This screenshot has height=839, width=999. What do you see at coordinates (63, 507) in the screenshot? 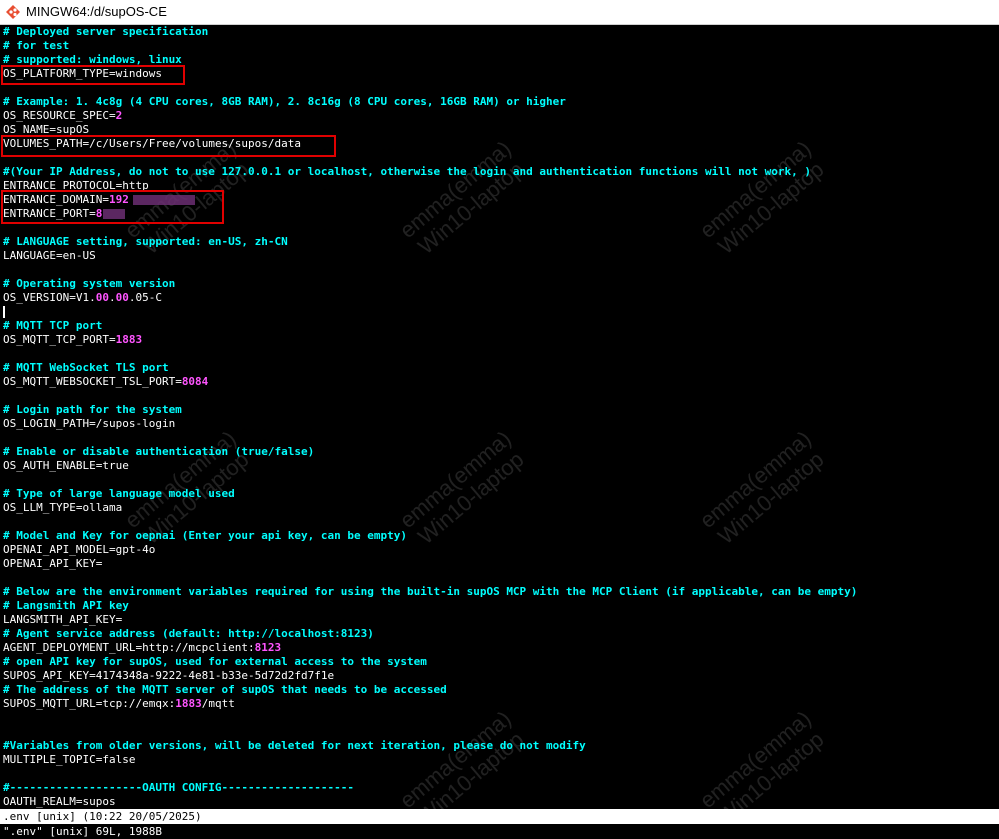
I see `env-line-os-llm-type: OS_LLM_TYPE=ollama` at bounding box center [63, 507].